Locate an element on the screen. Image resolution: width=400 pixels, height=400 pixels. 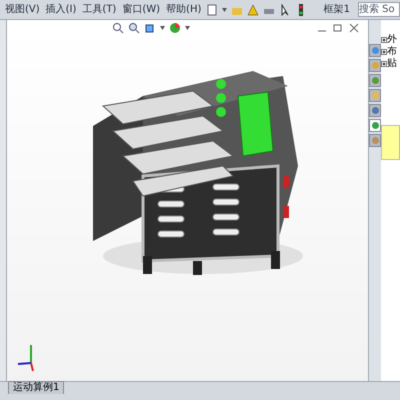
warning-icon is located at coordinates (253, 10).